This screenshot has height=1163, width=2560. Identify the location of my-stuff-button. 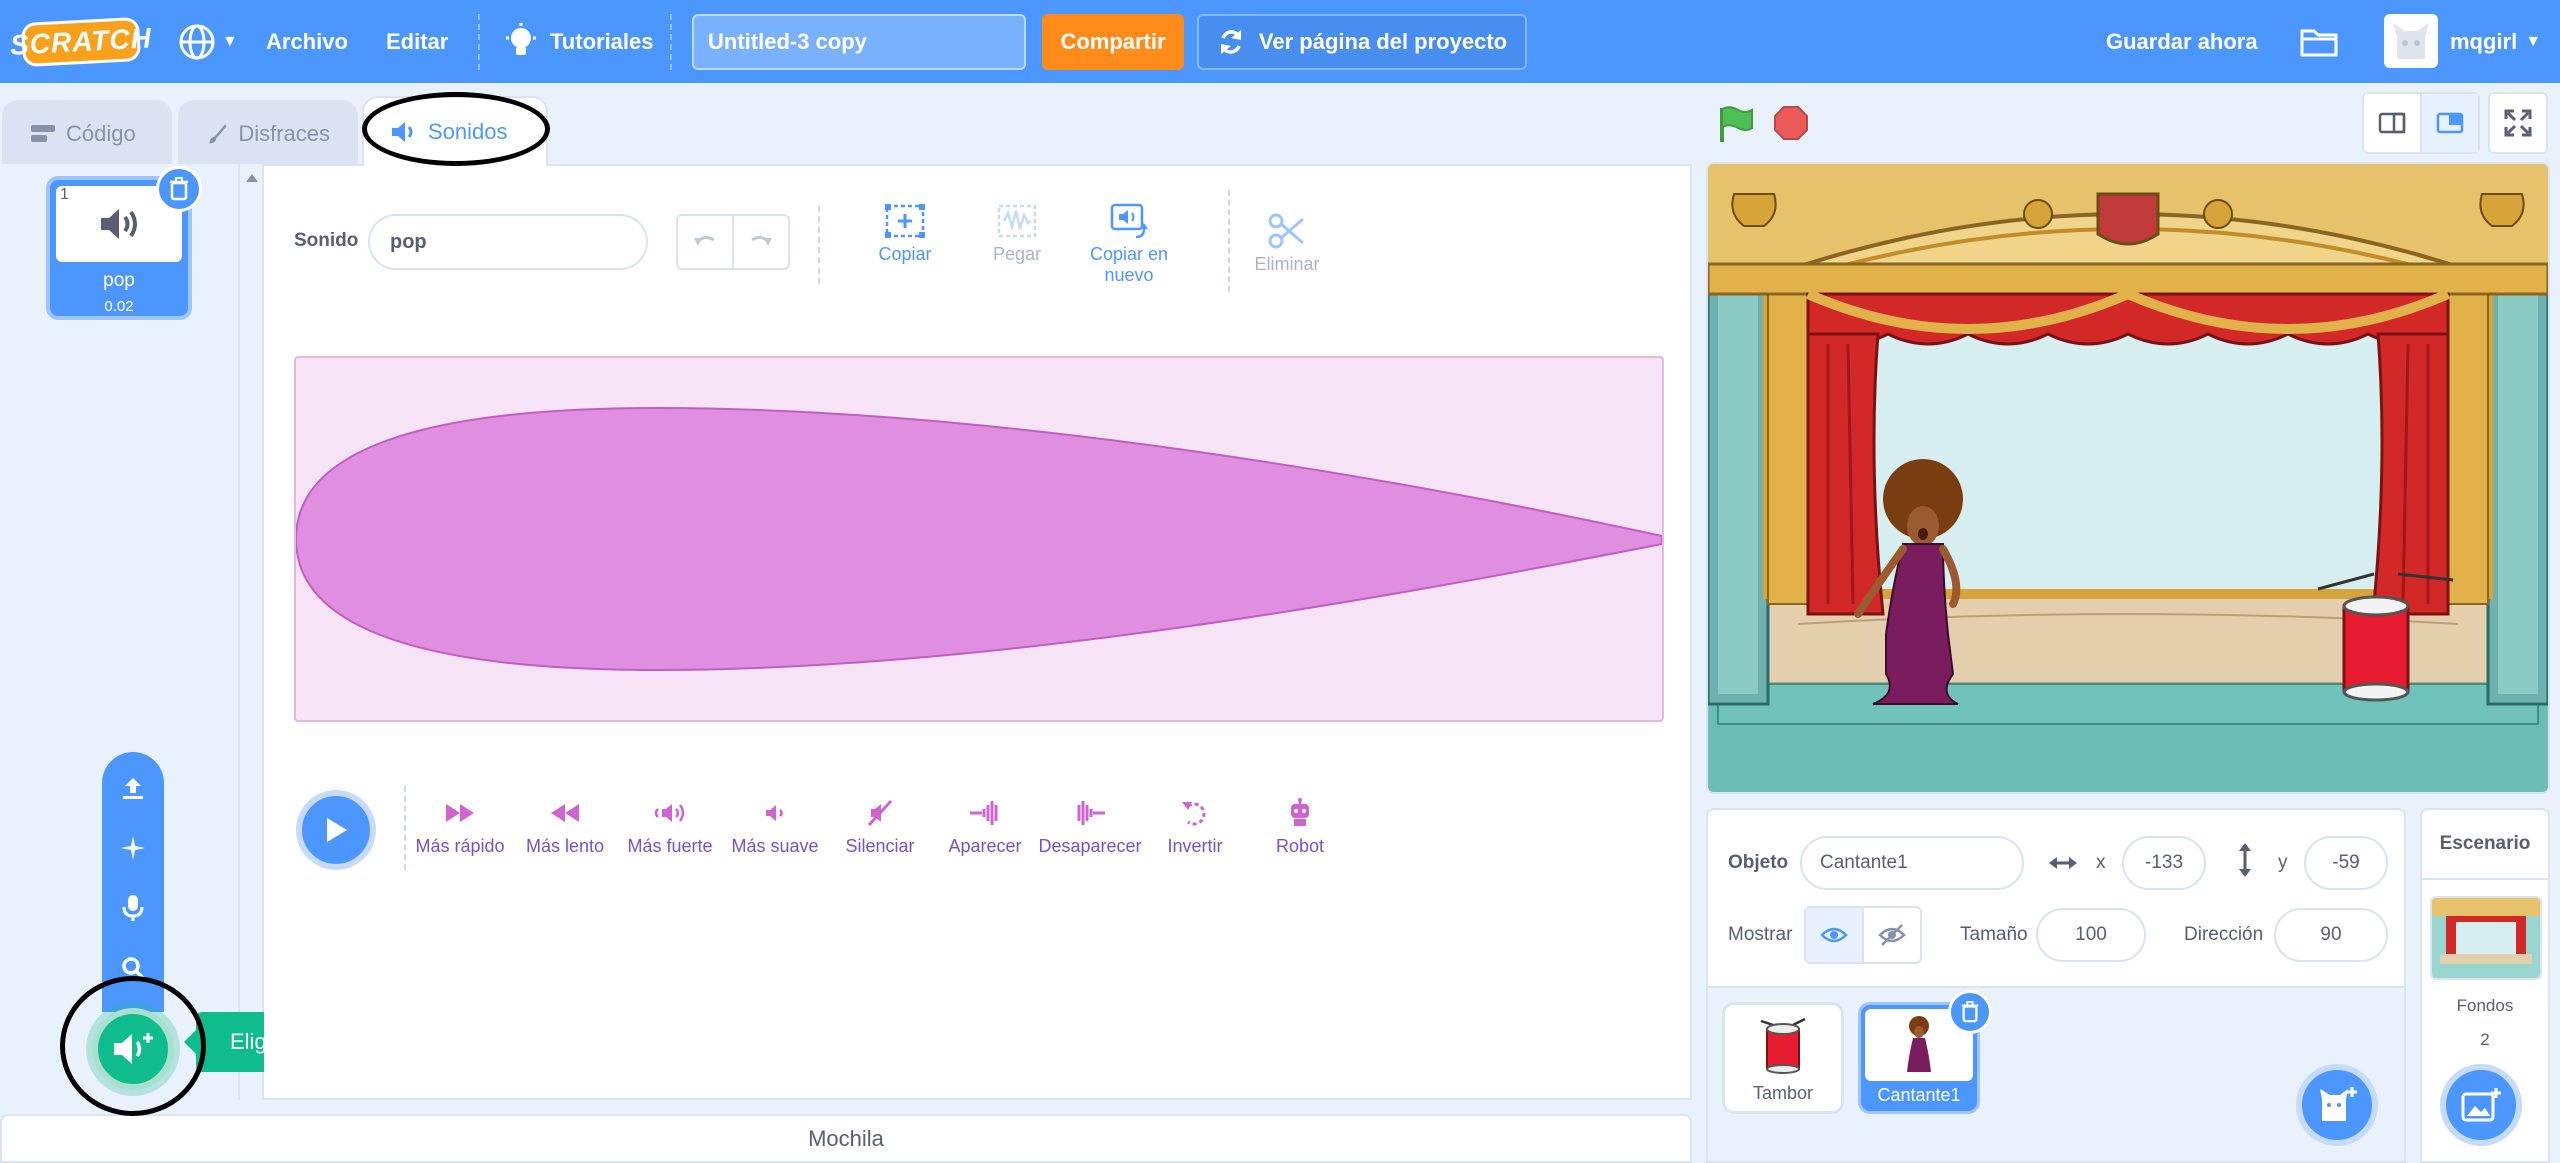
(2319, 41).